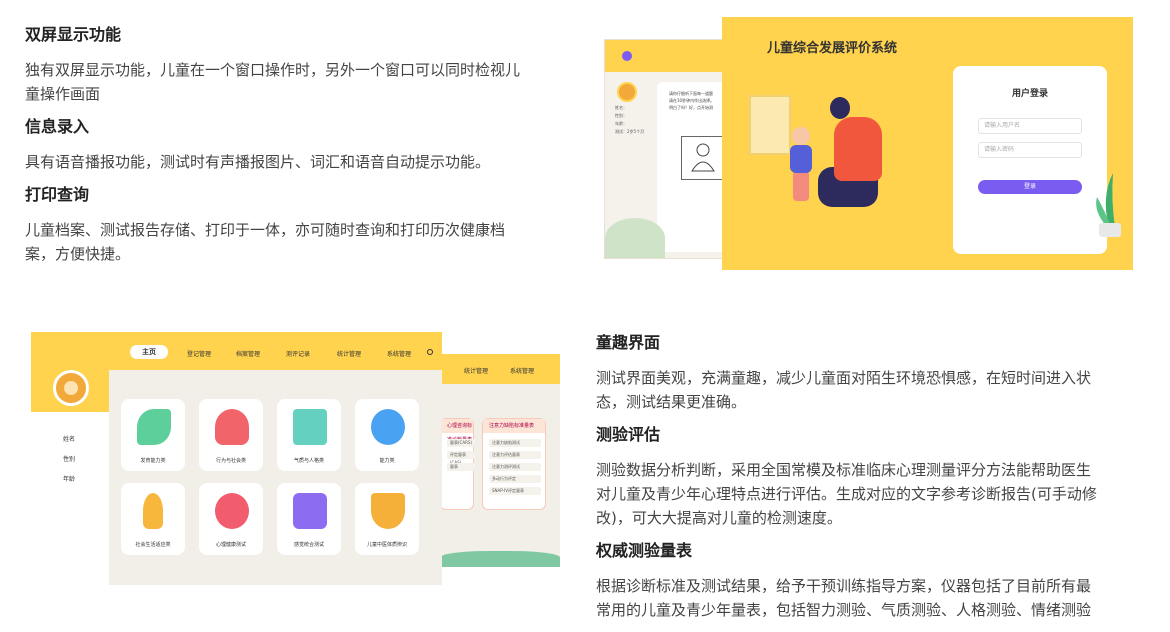  Describe the element at coordinates (430, 352) in the screenshot. I see `power-icon` at that location.